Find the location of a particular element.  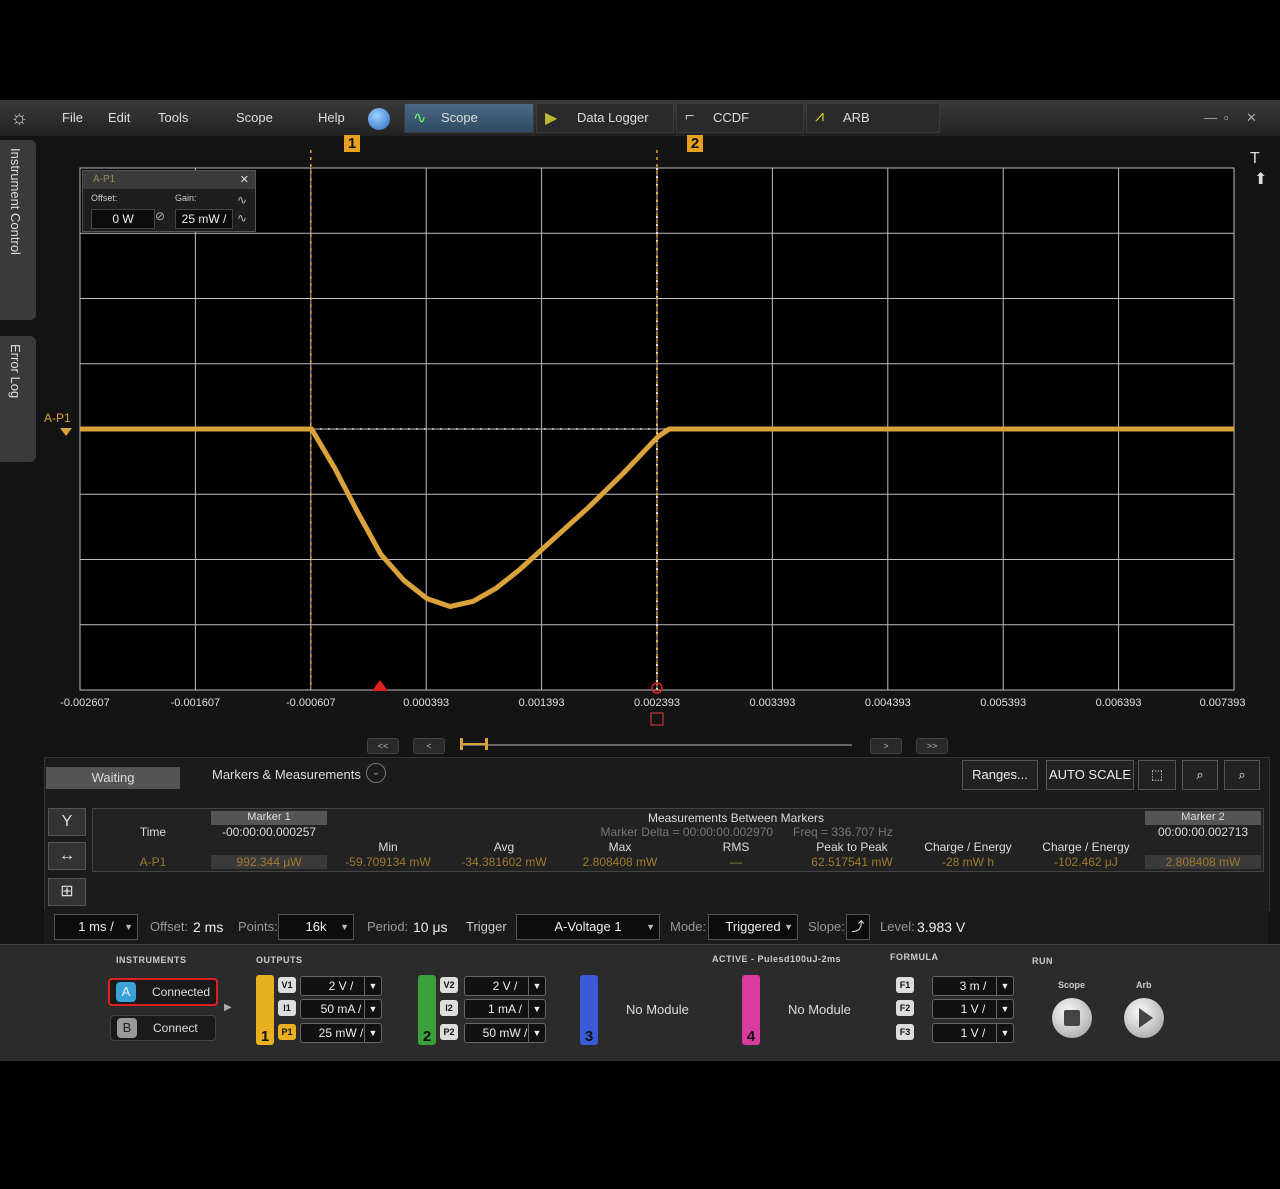

instrument-b-badge: B is located at coordinates (127, 1028).